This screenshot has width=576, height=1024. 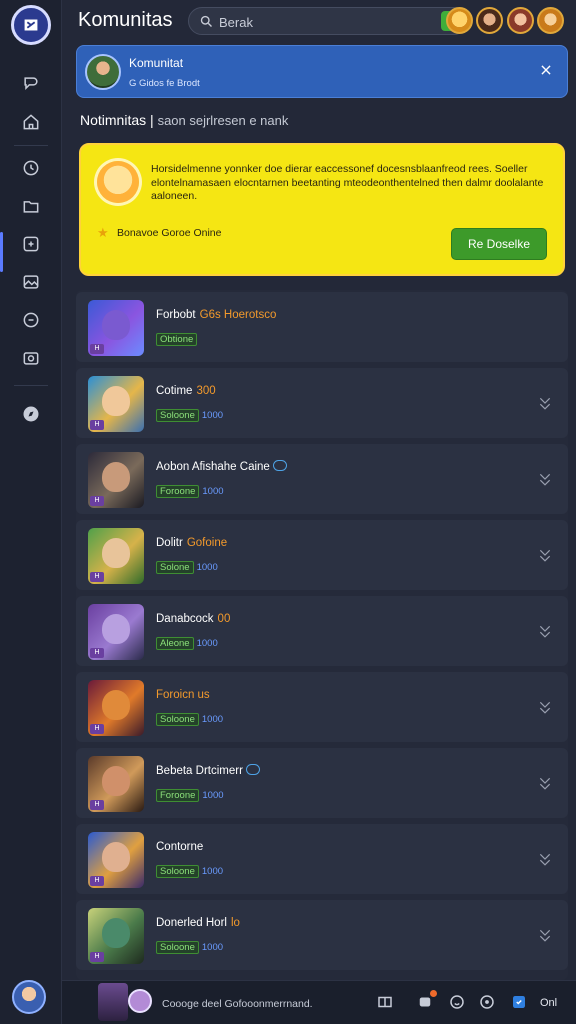 I want to click on group-badge: Aleone, so click(x=175, y=643).